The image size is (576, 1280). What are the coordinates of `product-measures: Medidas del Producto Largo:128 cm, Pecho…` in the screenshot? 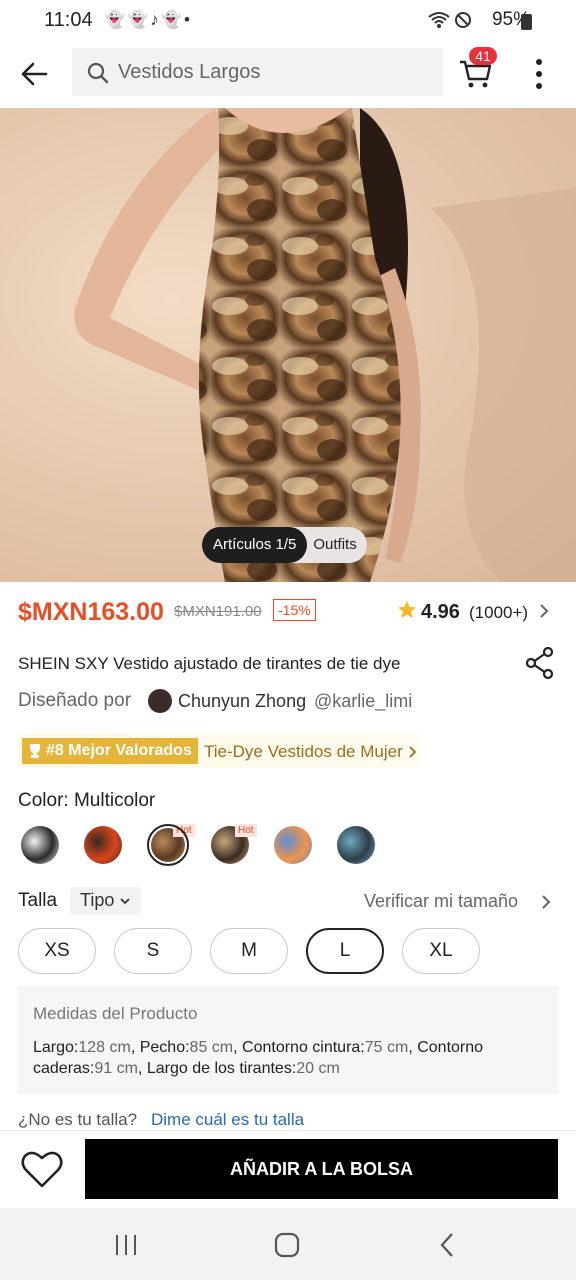 It's located at (288, 1040).